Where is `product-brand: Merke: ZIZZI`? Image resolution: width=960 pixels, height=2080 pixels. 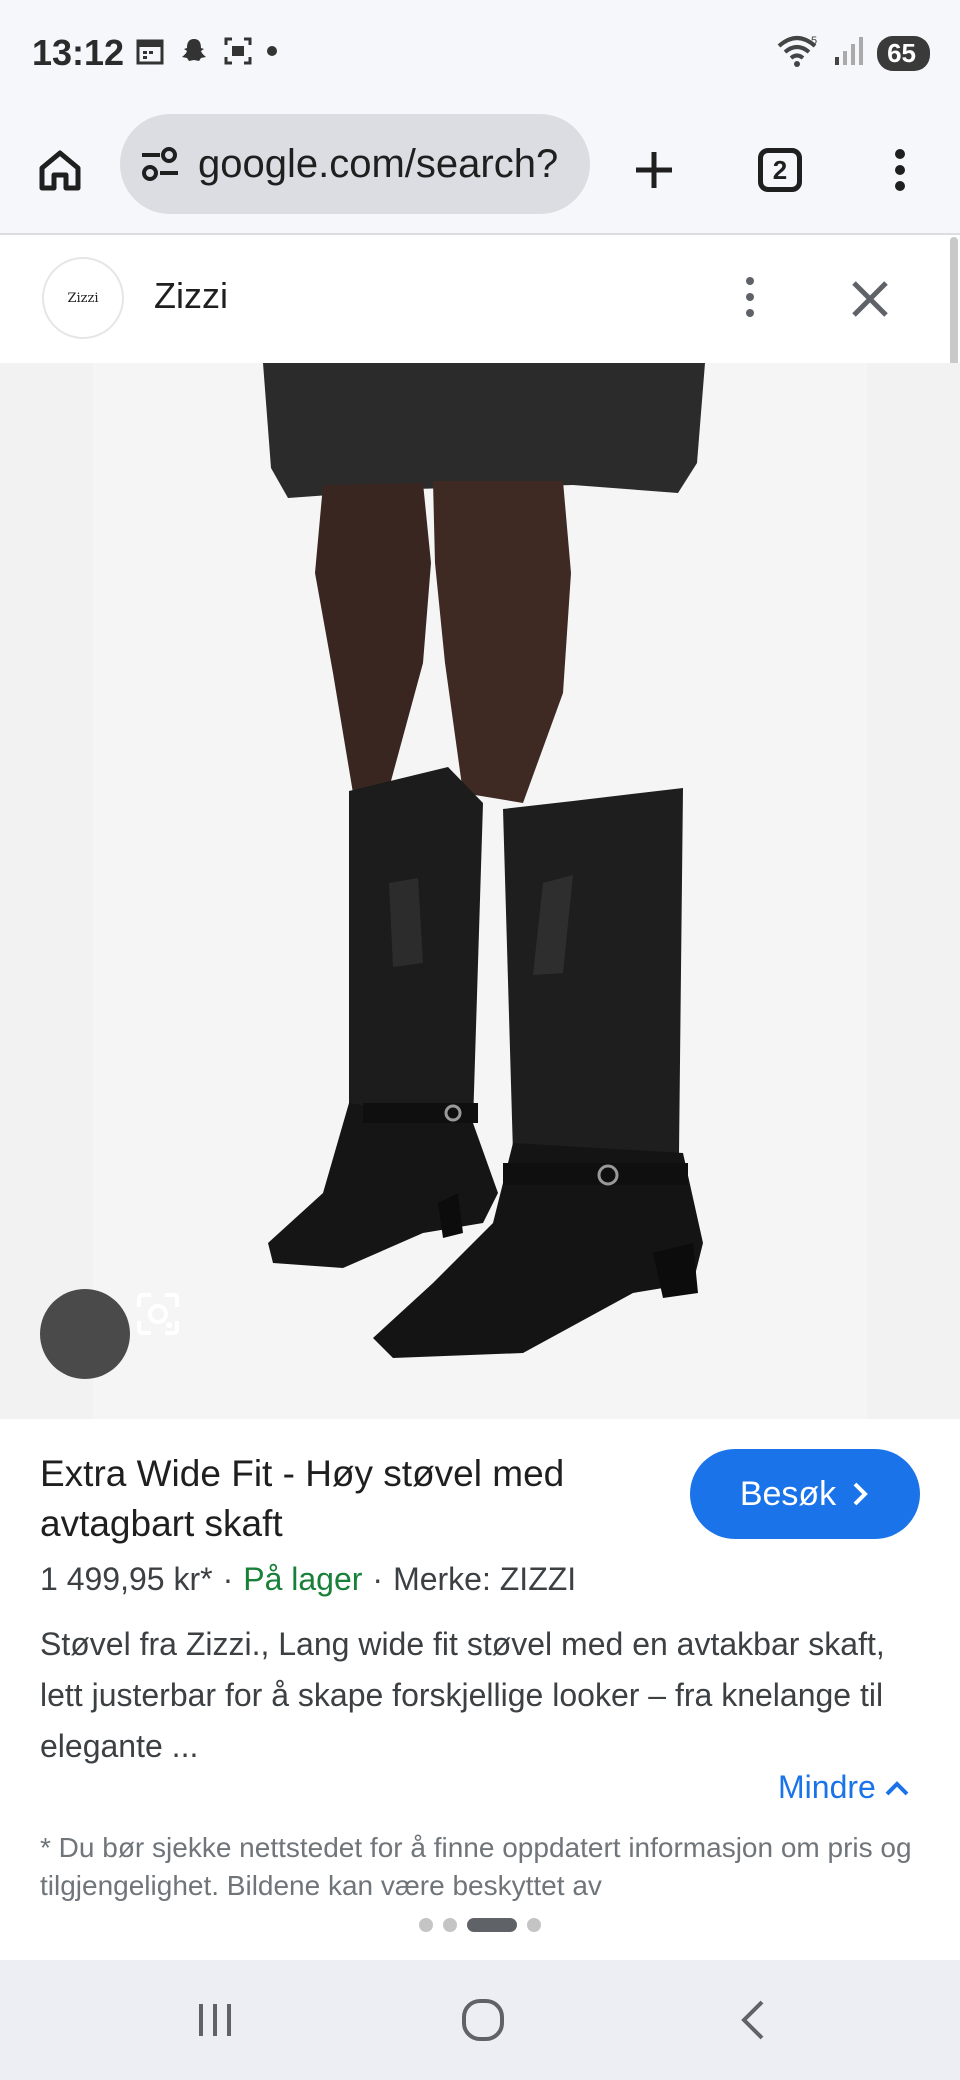 product-brand: Merke: ZIZZI is located at coordinates (485, 1579).